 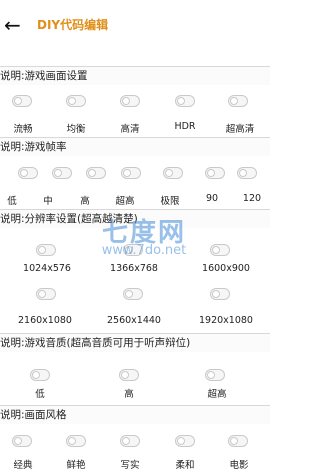 I want to click on toggle-audio-ultra, so click(x=215, y=375).